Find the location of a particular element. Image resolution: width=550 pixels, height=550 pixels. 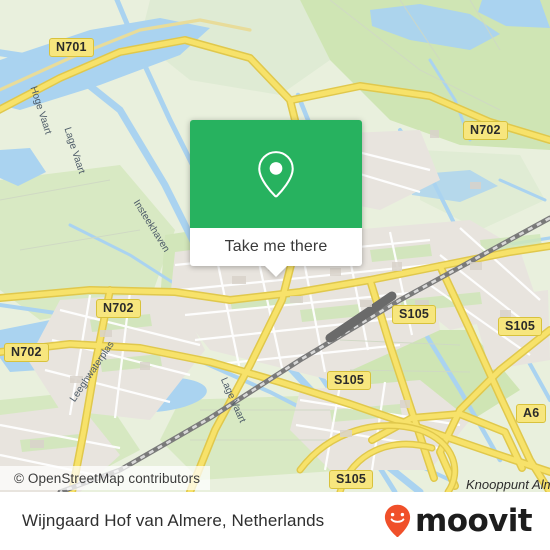

moovit-wordmark: moovit is located at coordinates (474, 520).